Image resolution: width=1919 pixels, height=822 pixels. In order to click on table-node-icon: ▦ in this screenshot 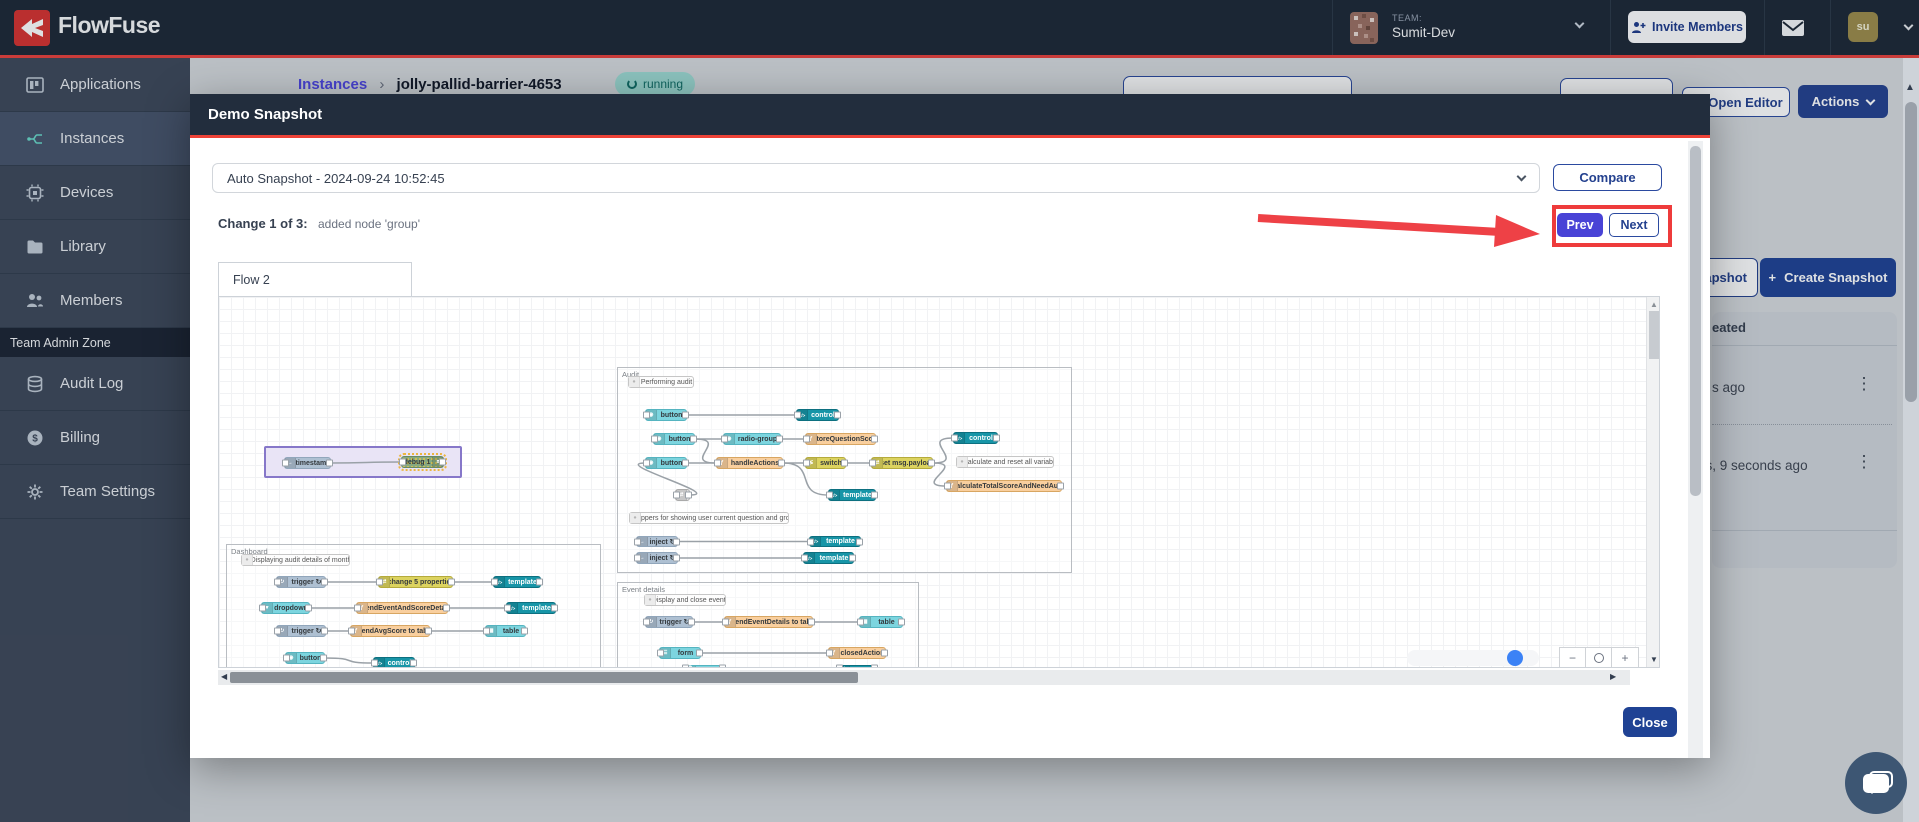, I will do `click(865, 622)`.